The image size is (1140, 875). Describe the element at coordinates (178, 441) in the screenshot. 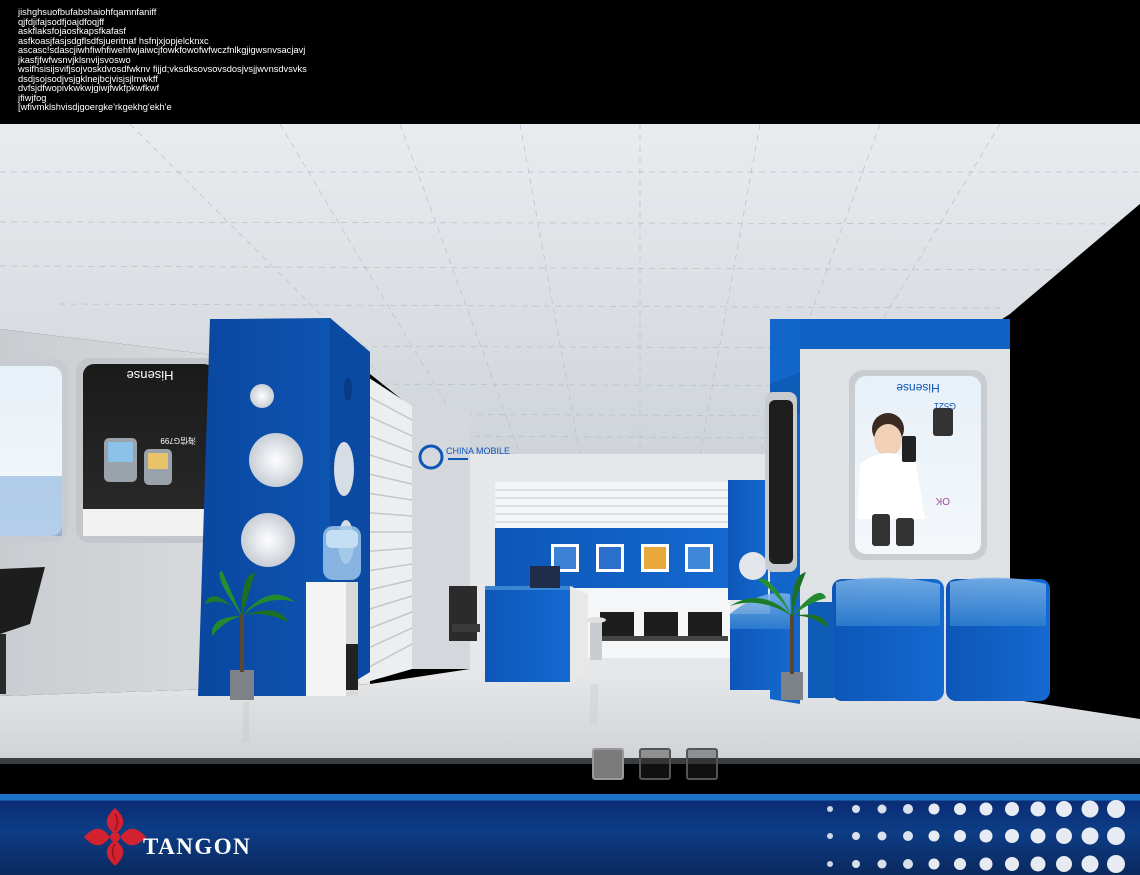

I see `poster-model-left: 海信G799` at that location.